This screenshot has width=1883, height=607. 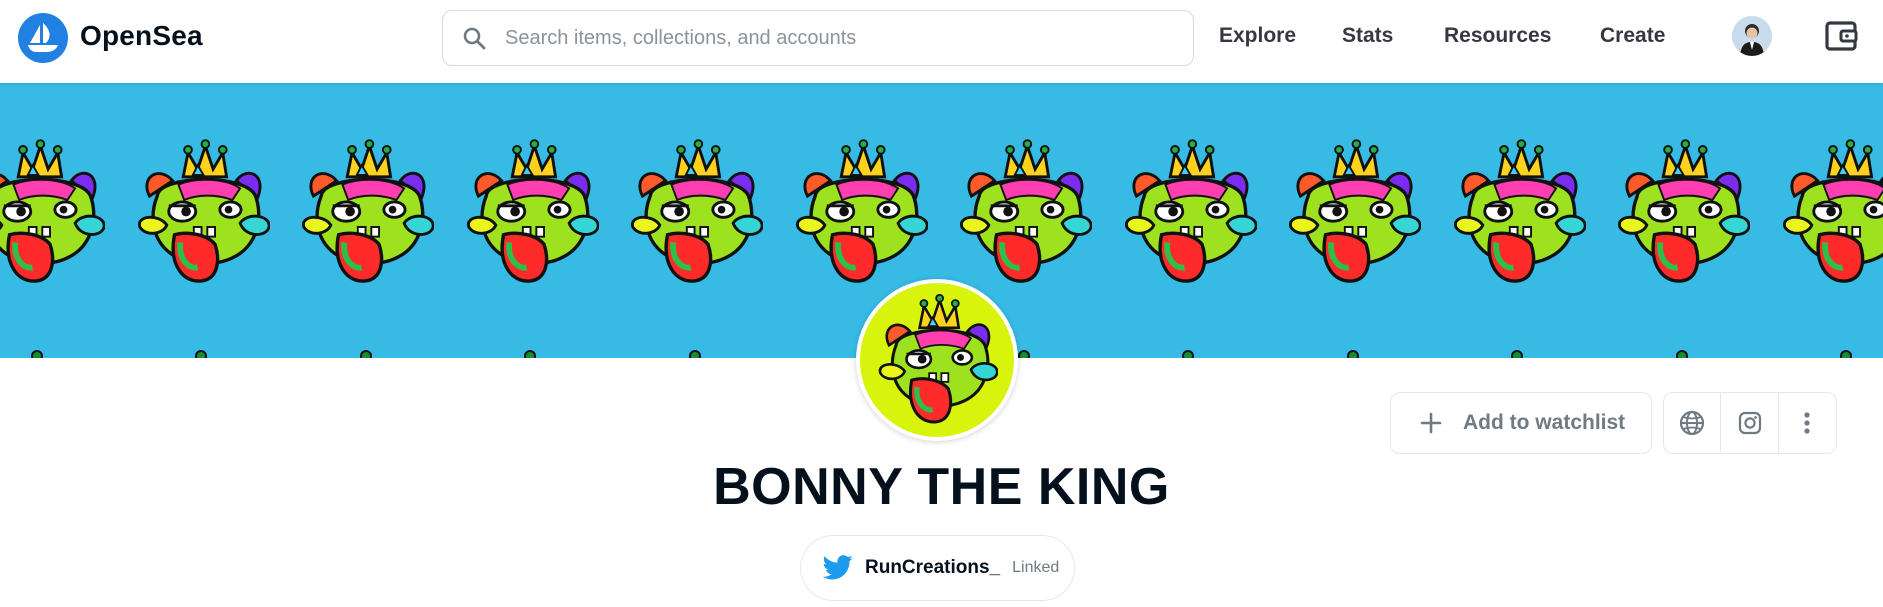 What do you see at coordinates (141, 36) in the screenshot?
I see `brand-name: OpenSea` at bounding box center [141, 36].